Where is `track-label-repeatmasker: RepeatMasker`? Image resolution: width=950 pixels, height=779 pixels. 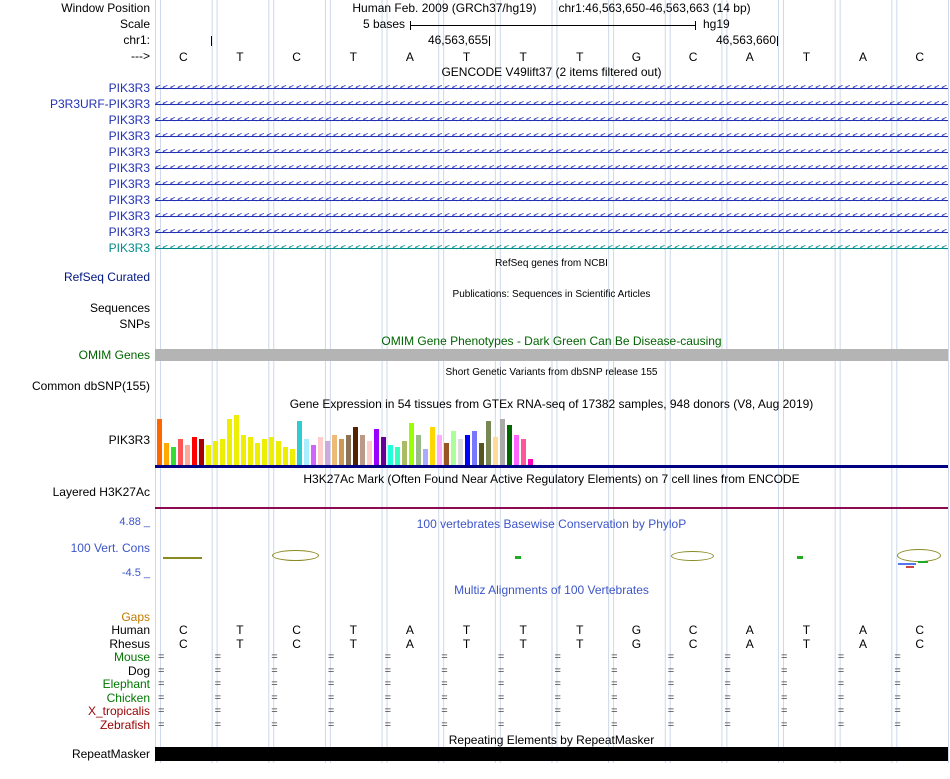
track-label-repeatmasker: RepeatMasker is located at coordinates (75, 754).